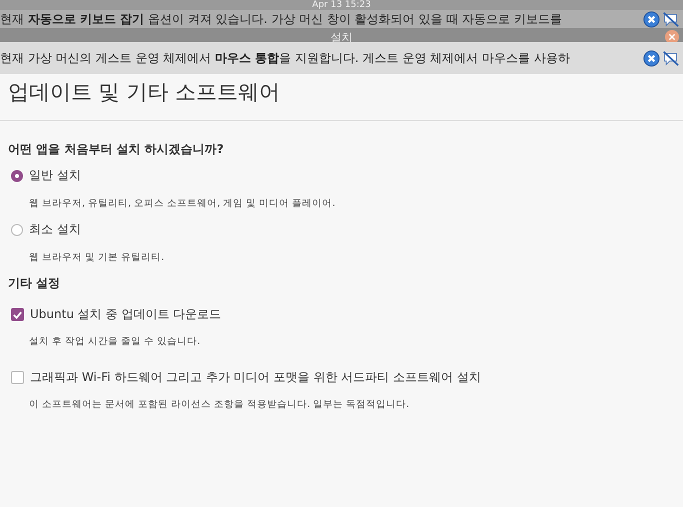 The height and width of the screenshot is (507, 683). I want to click on page-heading: 업데이트 및 기타 소프트웨어, so click(341, 97).